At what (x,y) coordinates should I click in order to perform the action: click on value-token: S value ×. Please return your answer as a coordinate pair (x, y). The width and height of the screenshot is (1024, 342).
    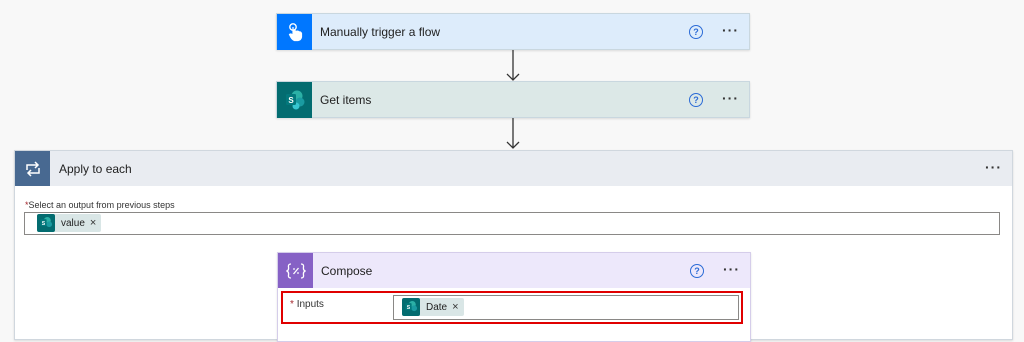
    Looking at the image, I should click on (69, 223).